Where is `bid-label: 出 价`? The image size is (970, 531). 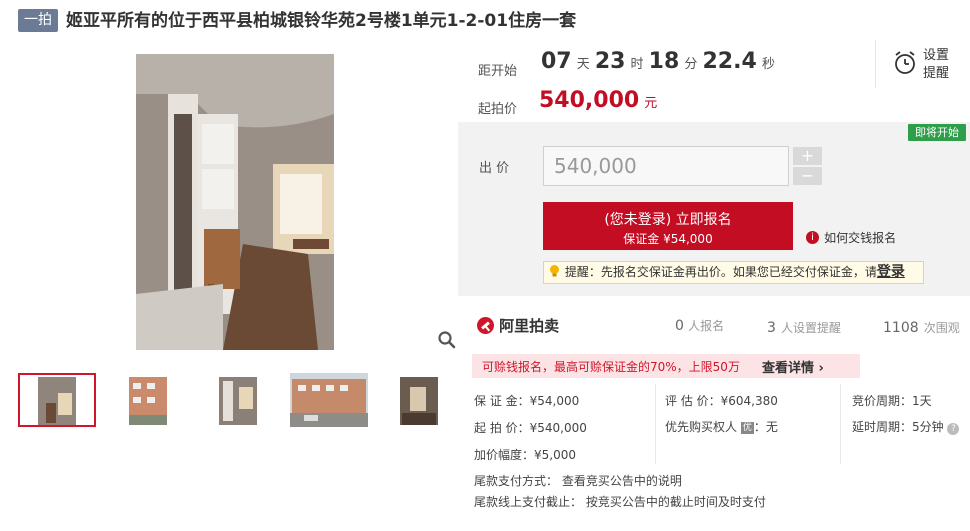
bid-label: 出 价 is located at coordinates (494, 168).